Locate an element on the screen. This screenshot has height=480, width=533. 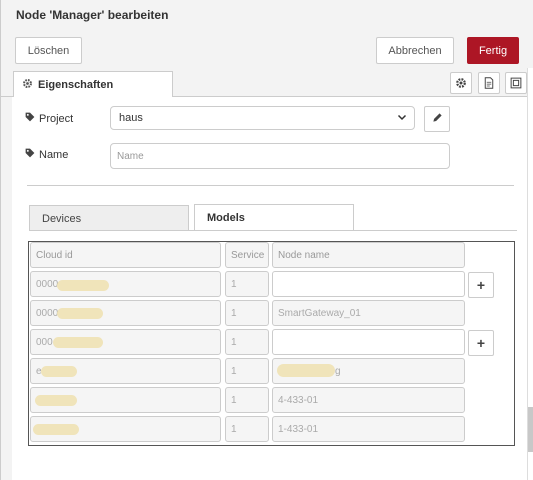
done-button: Fertig is located at coordinates (493, 50).